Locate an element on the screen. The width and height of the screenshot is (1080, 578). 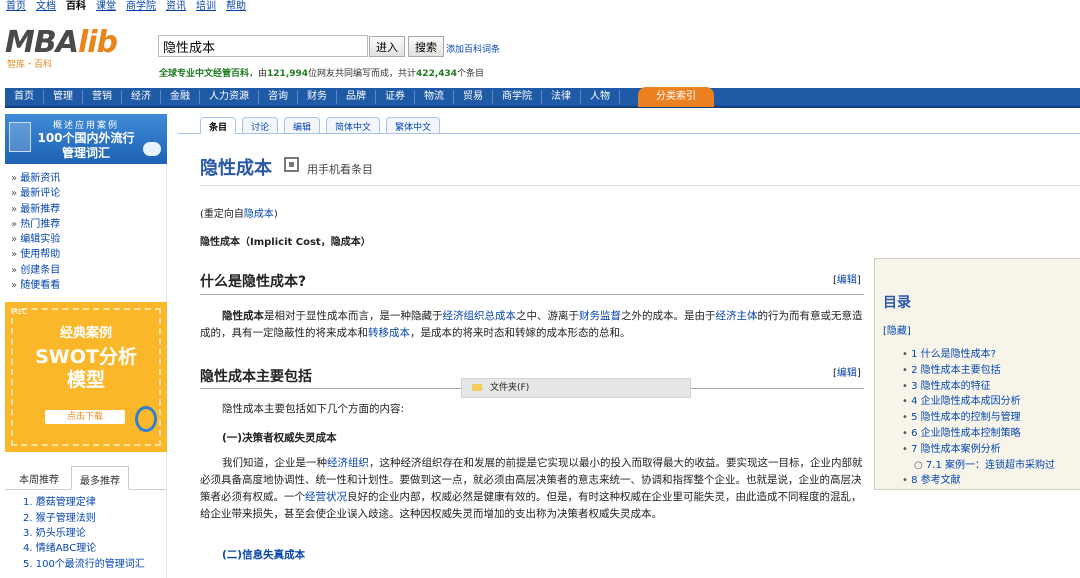
section-heading-what: 什么是隐性成本? is located at coordinates (253, 282).